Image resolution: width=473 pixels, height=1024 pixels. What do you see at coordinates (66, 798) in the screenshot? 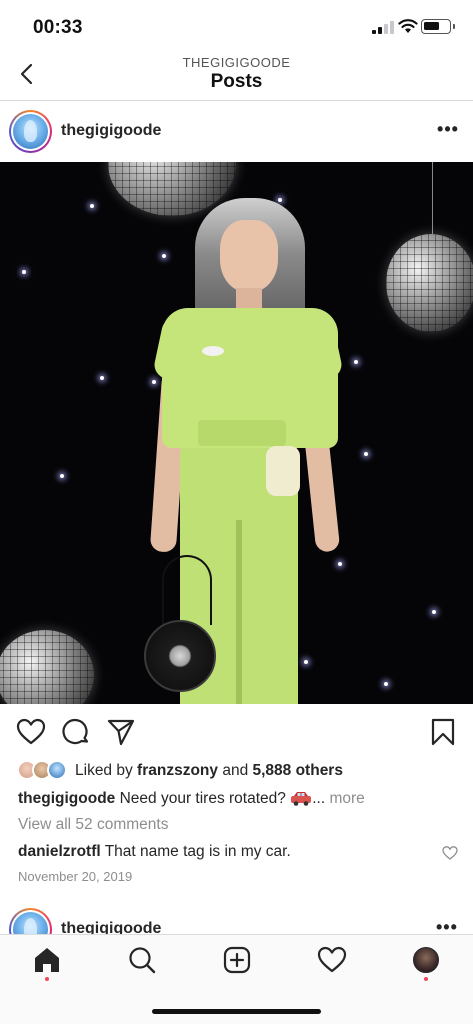
I see `caption-username: thegigigoode` at bounding box center [66, 798].